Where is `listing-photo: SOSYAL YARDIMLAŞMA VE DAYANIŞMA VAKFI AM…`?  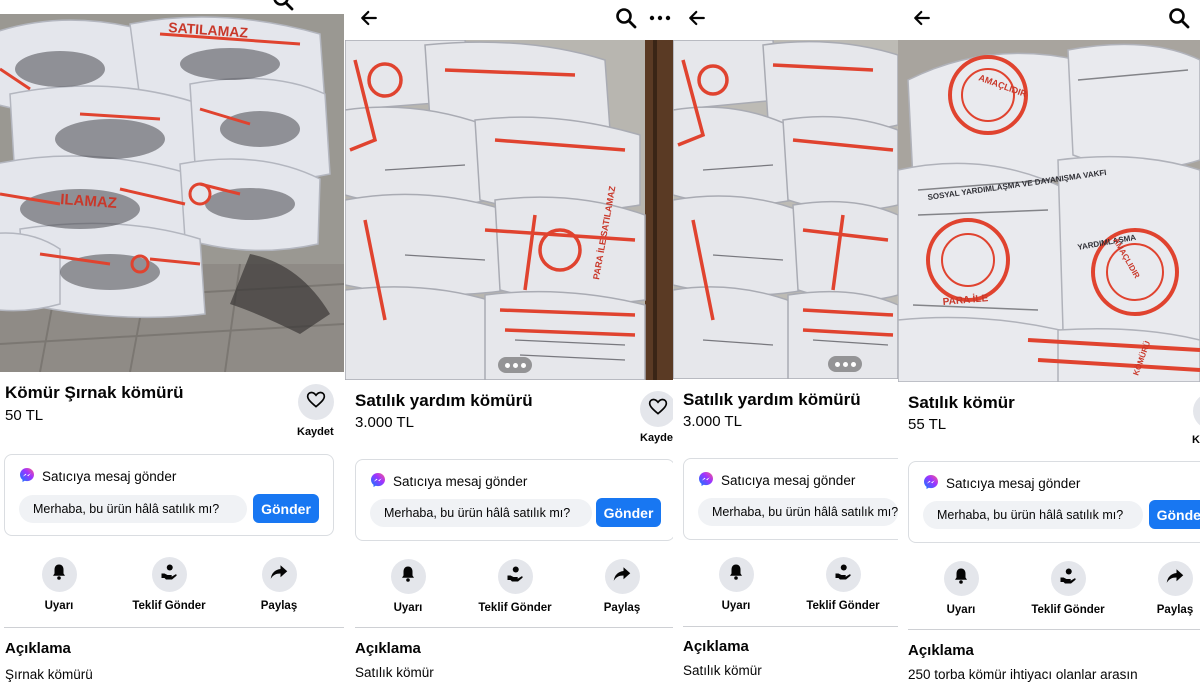
listing-photo: SOSYAL YARDIMLAŞMA VE DAYANIŞMA VAKFI AM… is located at coordinates (1049, 211).